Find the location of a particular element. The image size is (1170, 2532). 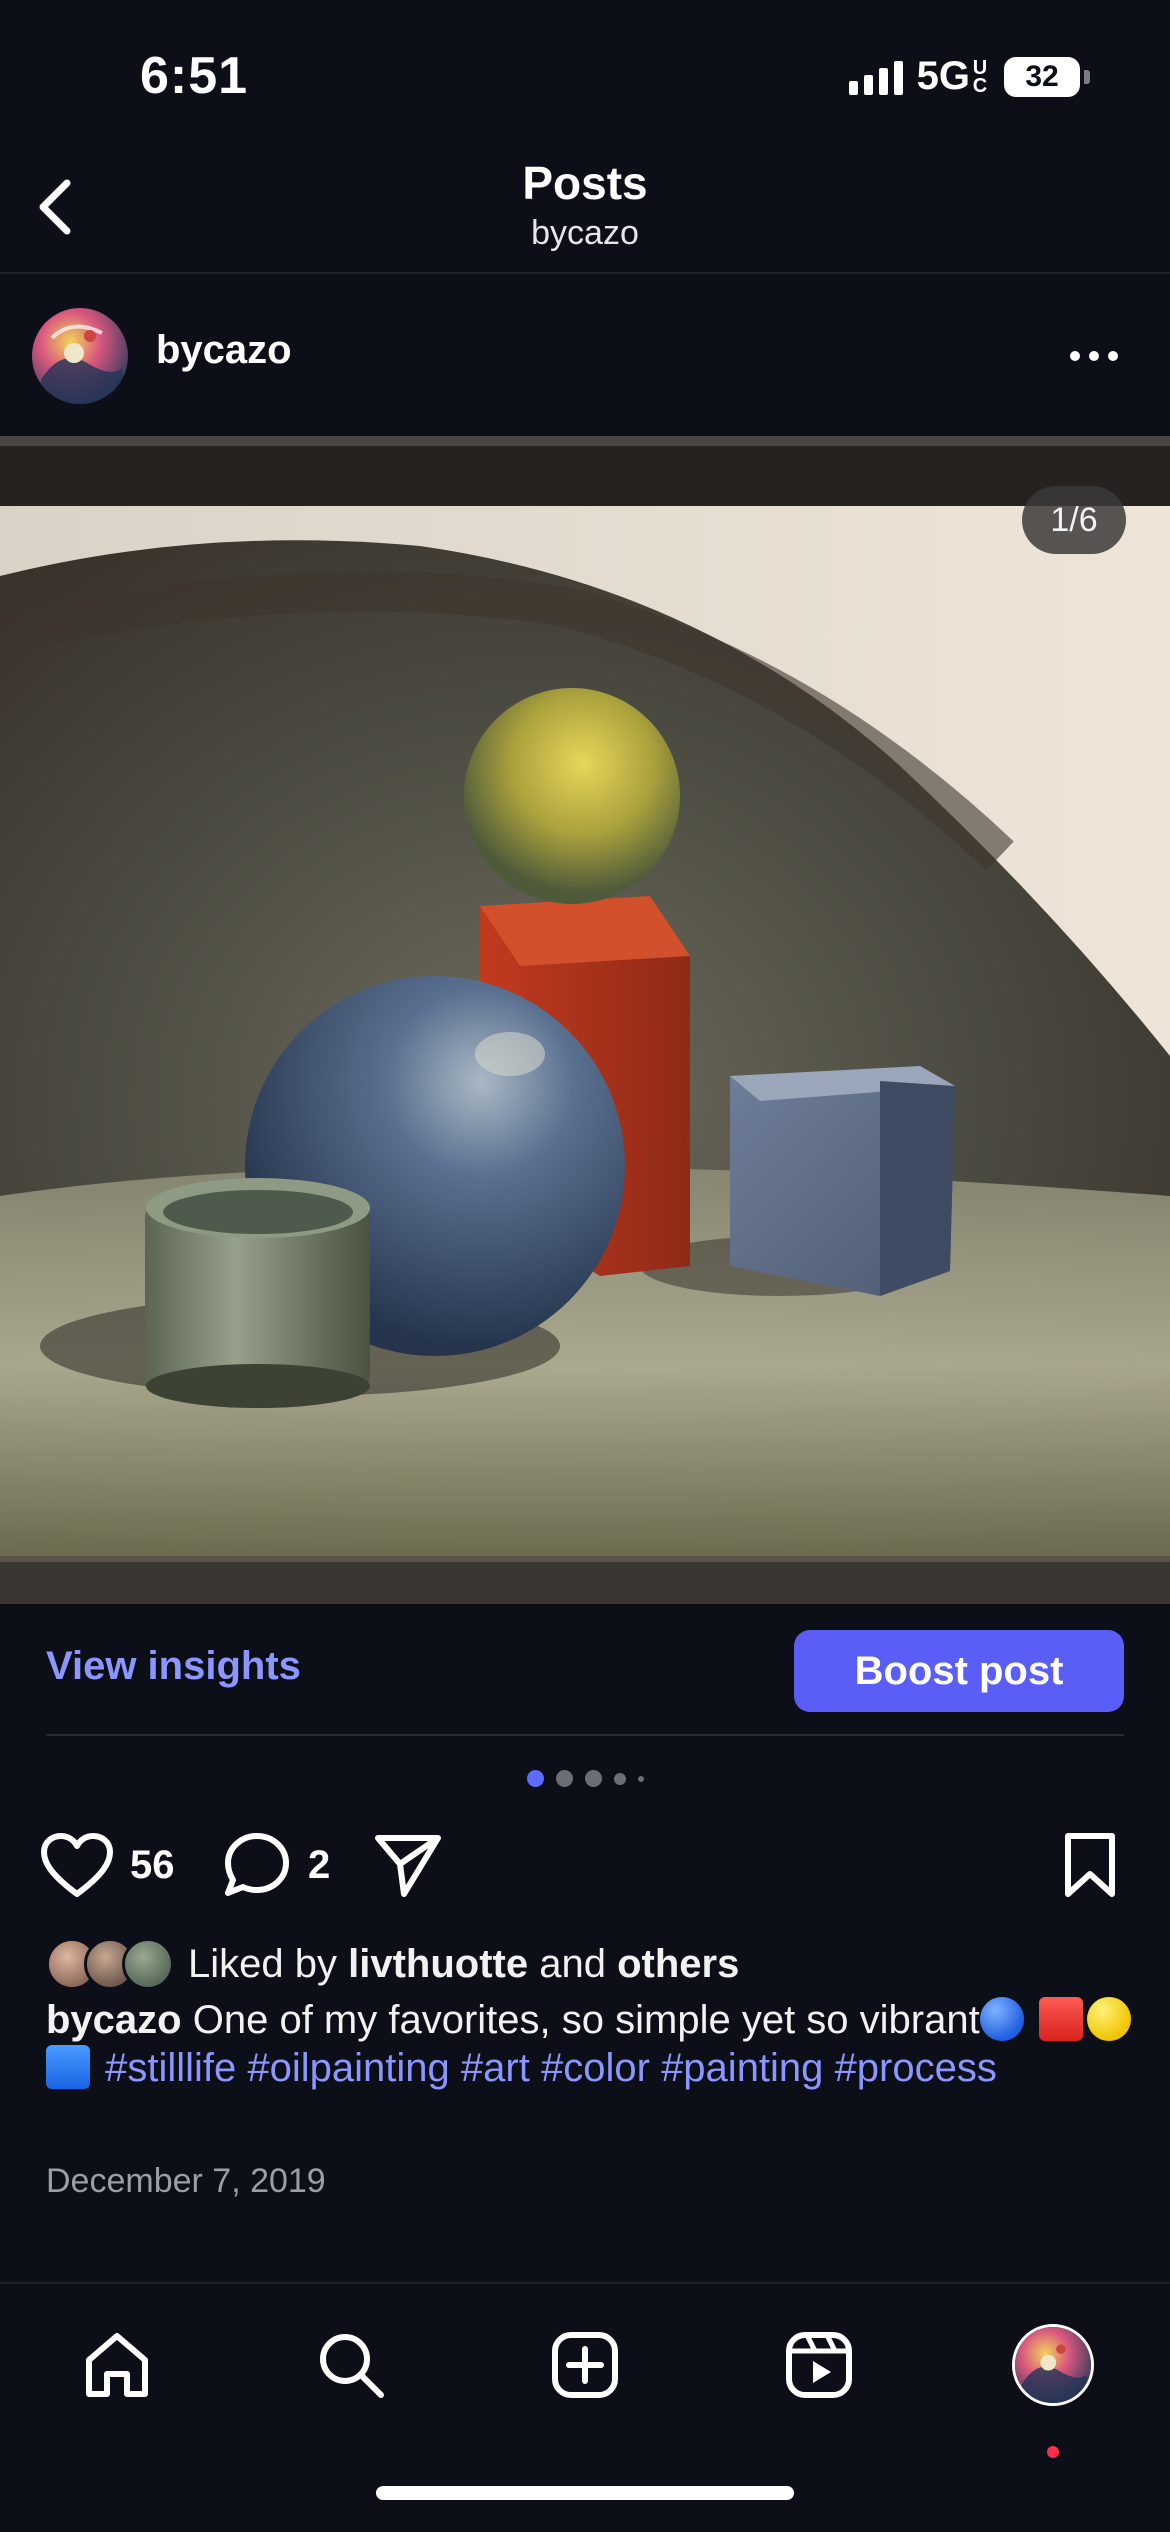

share-action is located at coordinates (408, 1865).